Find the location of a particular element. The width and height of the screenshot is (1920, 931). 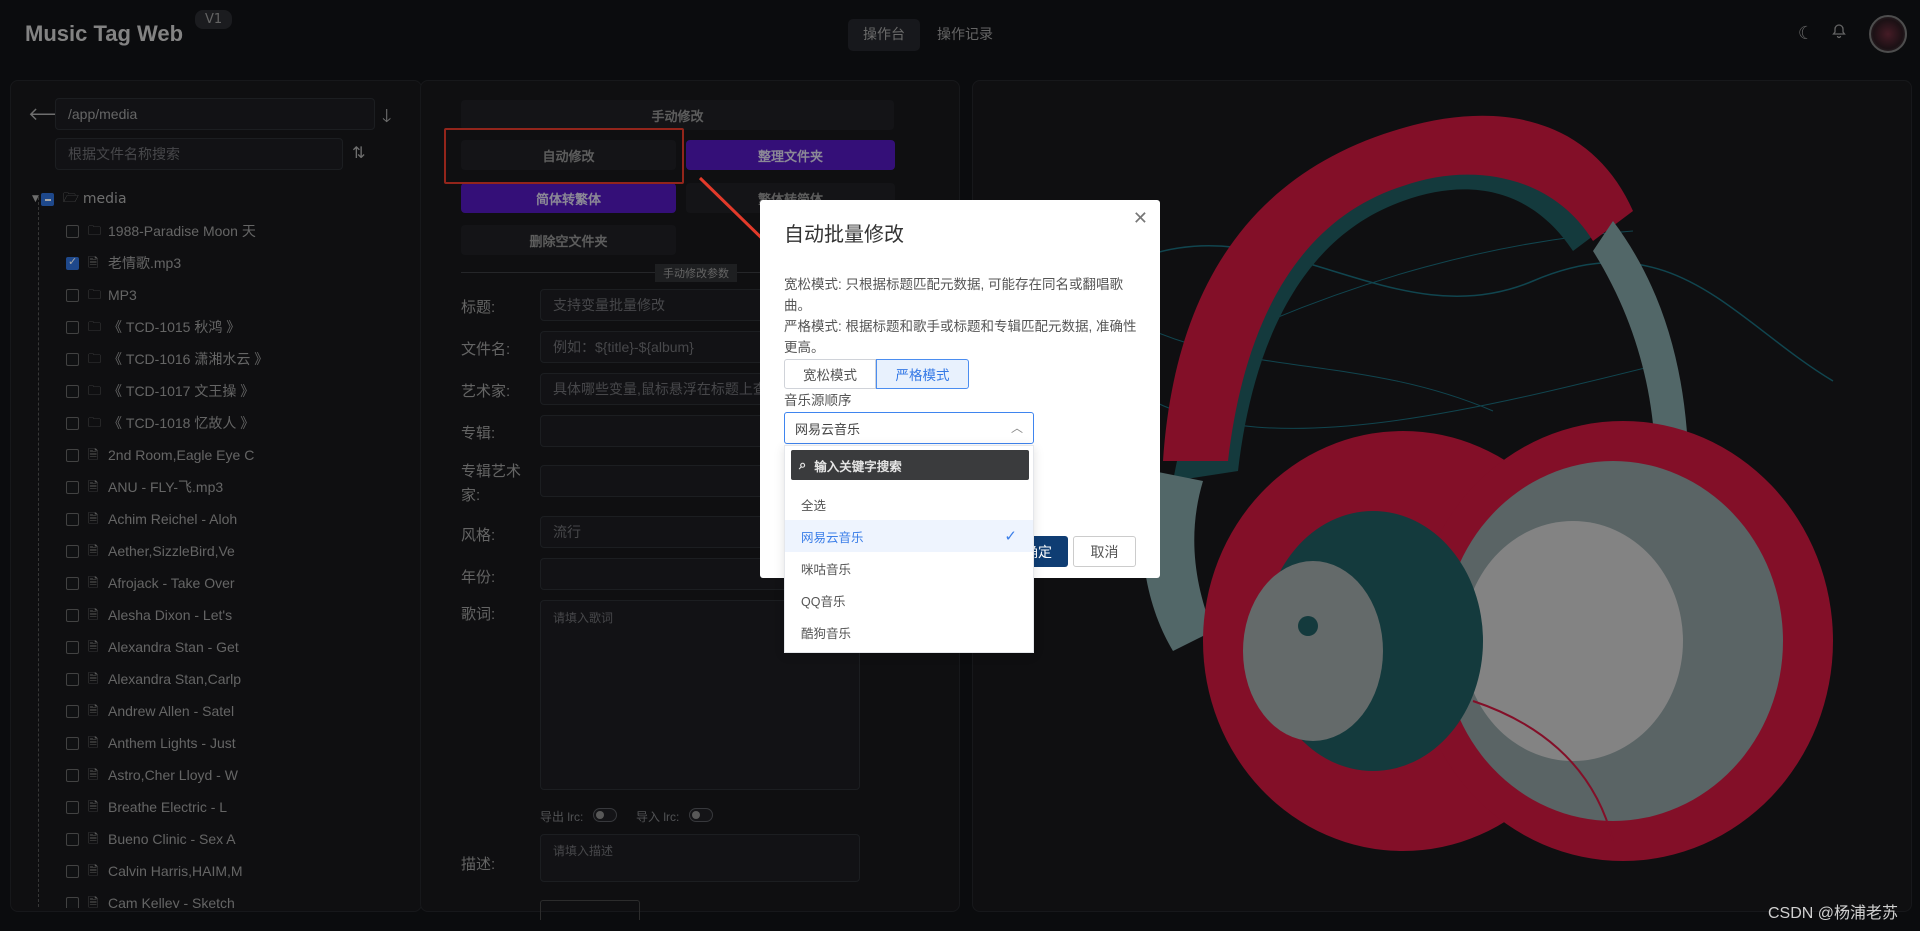

option-netease: 网易云音乐 ✓ is located at coordinates (909, 536).